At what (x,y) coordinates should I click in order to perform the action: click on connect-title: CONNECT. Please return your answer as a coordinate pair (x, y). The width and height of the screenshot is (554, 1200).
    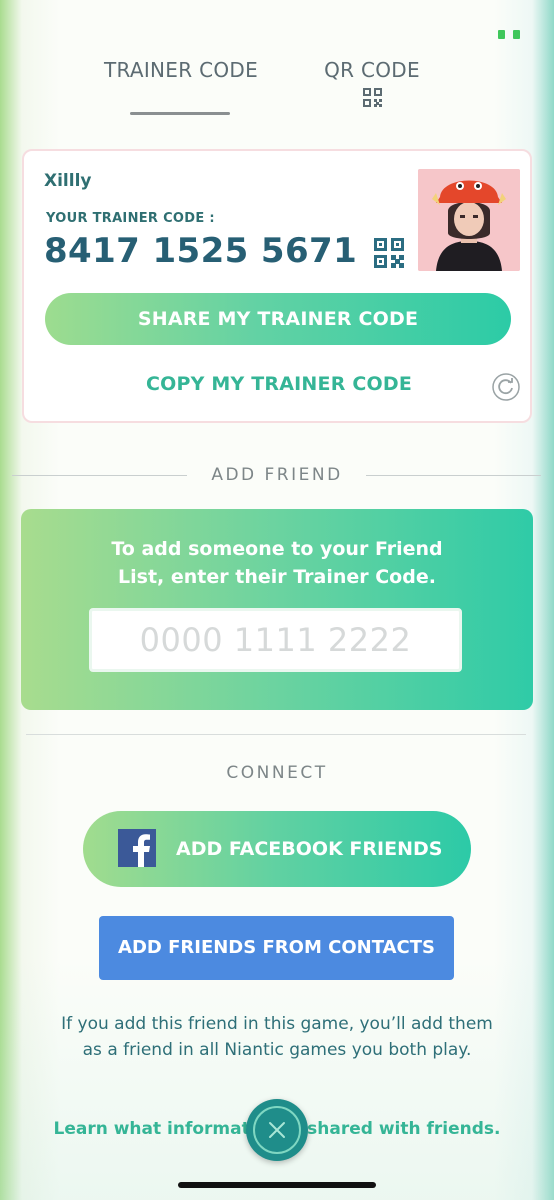
    Looking at the image, I should click on (277, 773).